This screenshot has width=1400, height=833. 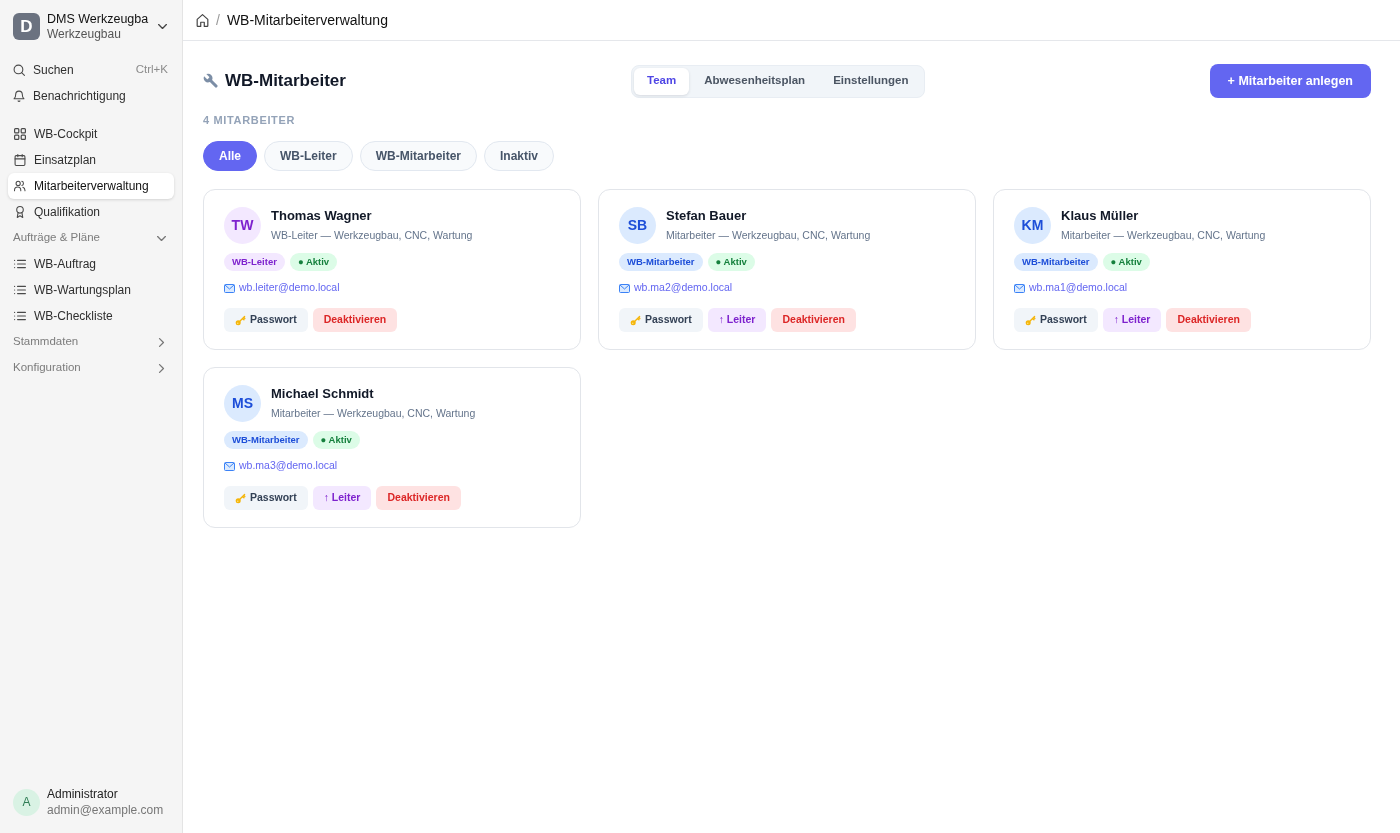 What do you see at coordinates (707, 216) in the screenshot?
I see `employee-name: Stefan Bauer` at bounding box center [707, 216].